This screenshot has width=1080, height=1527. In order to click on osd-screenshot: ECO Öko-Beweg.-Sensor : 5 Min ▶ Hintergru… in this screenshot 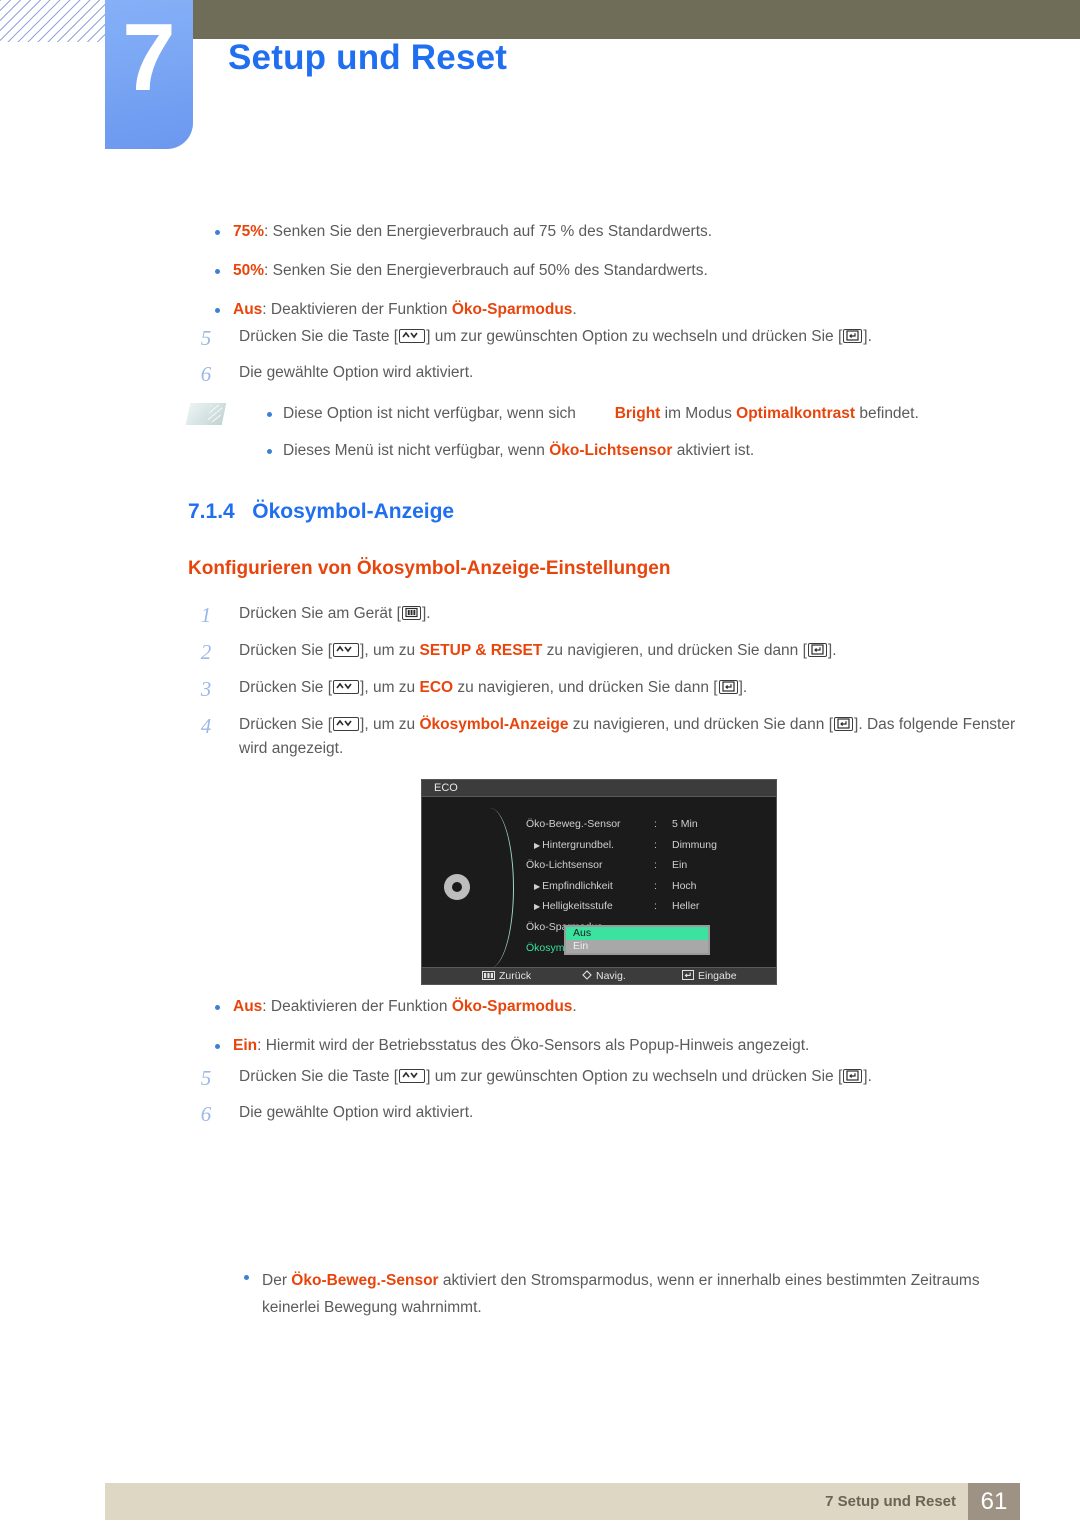, I will do `click(599, 882)`.